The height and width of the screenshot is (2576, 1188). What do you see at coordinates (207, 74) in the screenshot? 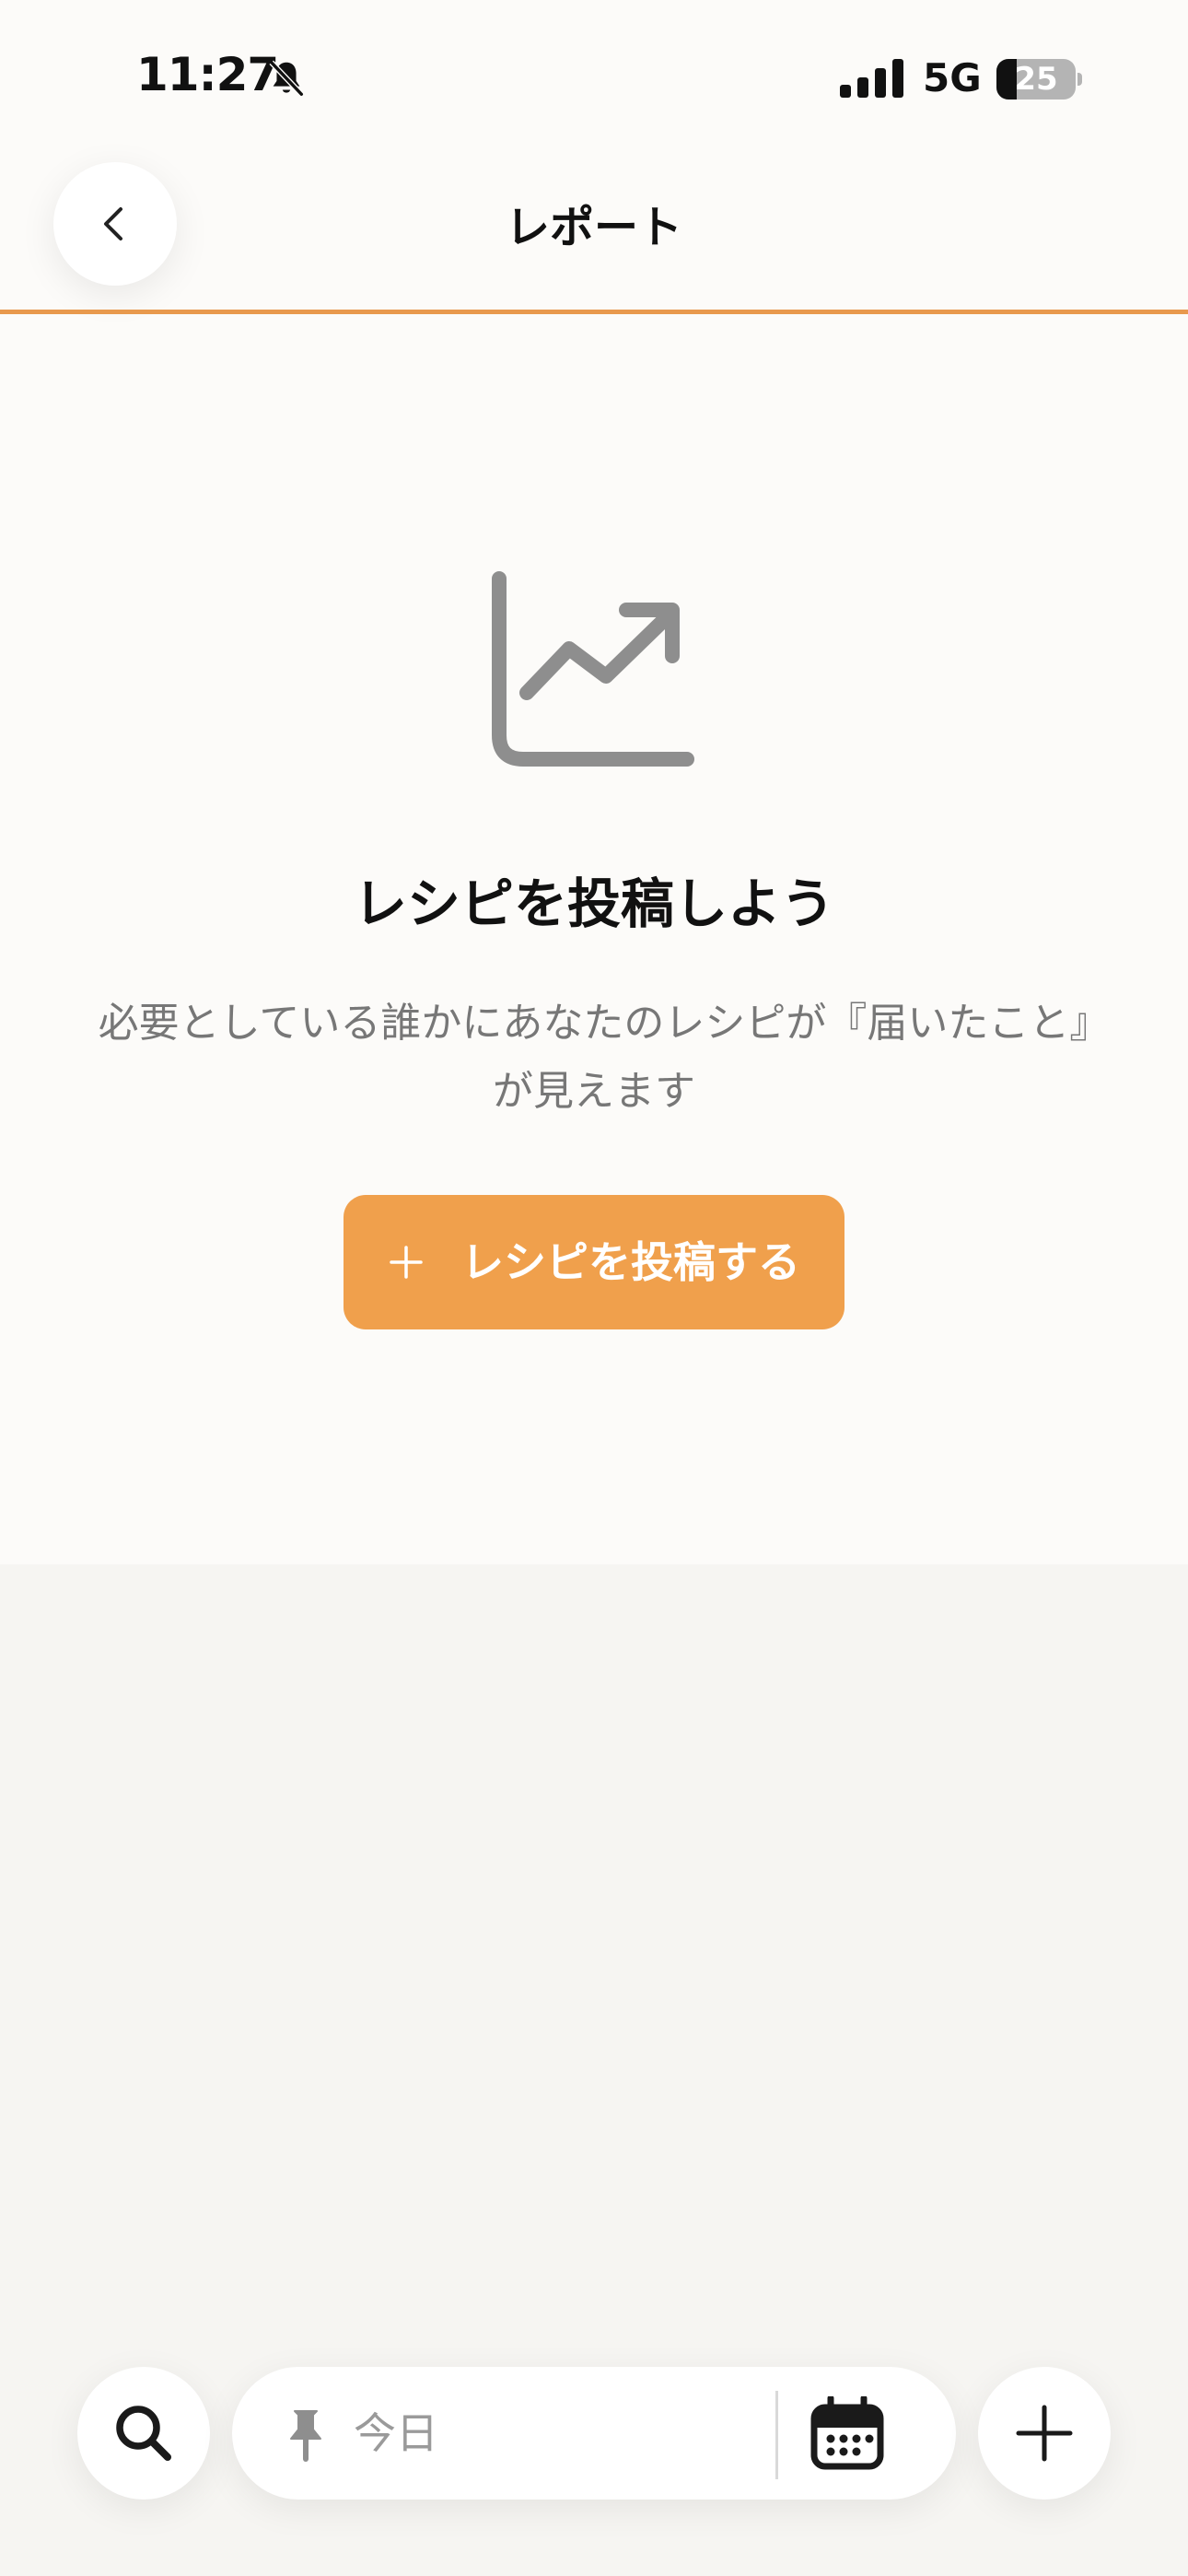
I see `status-time: 11:27` at bounding box center [207, 74].